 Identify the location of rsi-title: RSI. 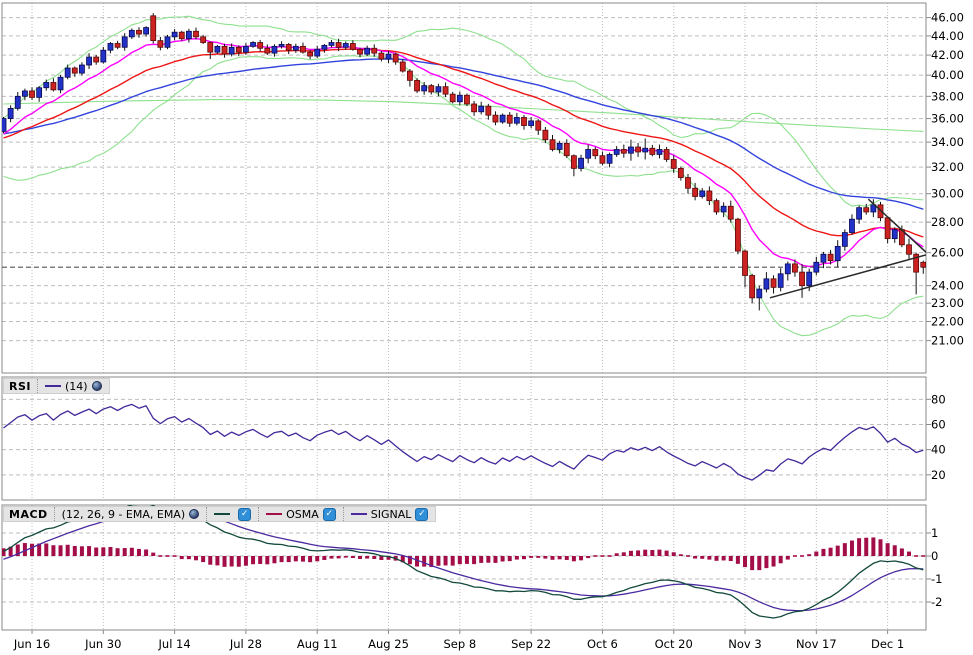
(20, 386).